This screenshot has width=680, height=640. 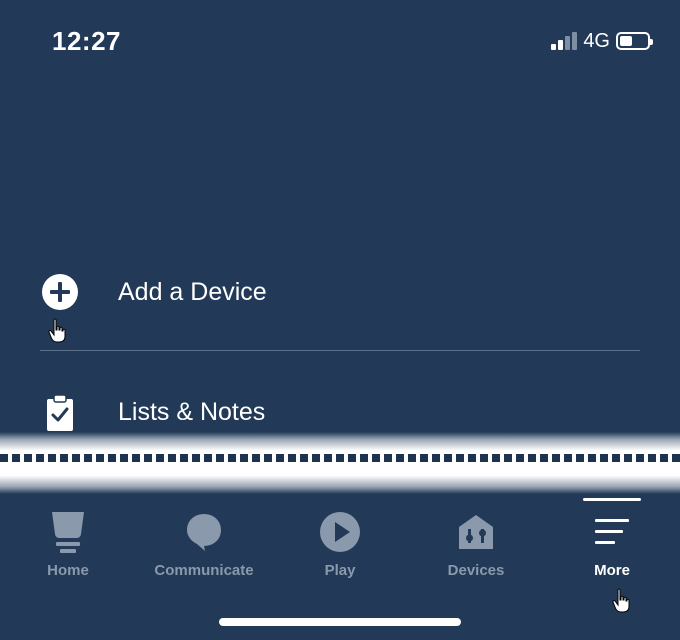 What do you see at coordinates (340, 458) in the screenshot?
I see `screenshot-cut-dots` at bounding box center [340, 458].